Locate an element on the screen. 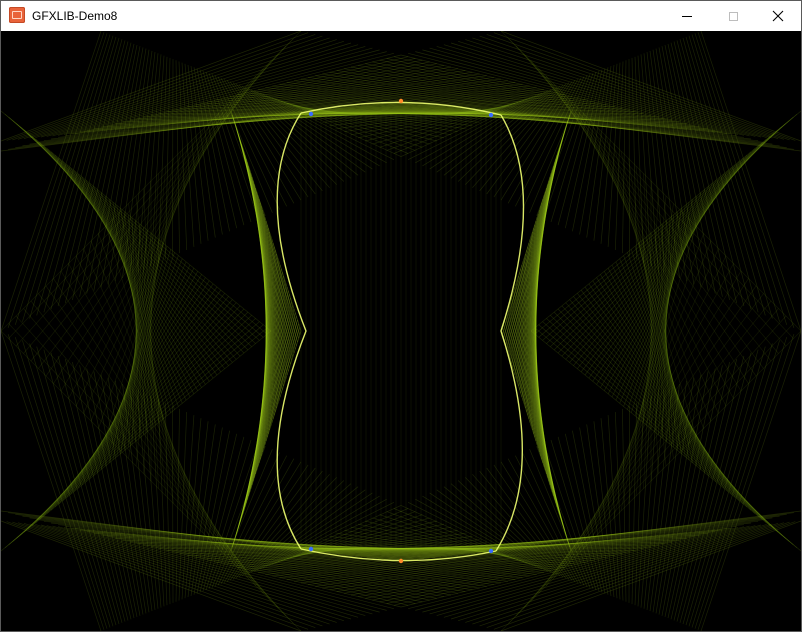 This screenshot has height=632, width=802. window-title: GFXLIB-Demo8 is located at coordinates (75, 16).